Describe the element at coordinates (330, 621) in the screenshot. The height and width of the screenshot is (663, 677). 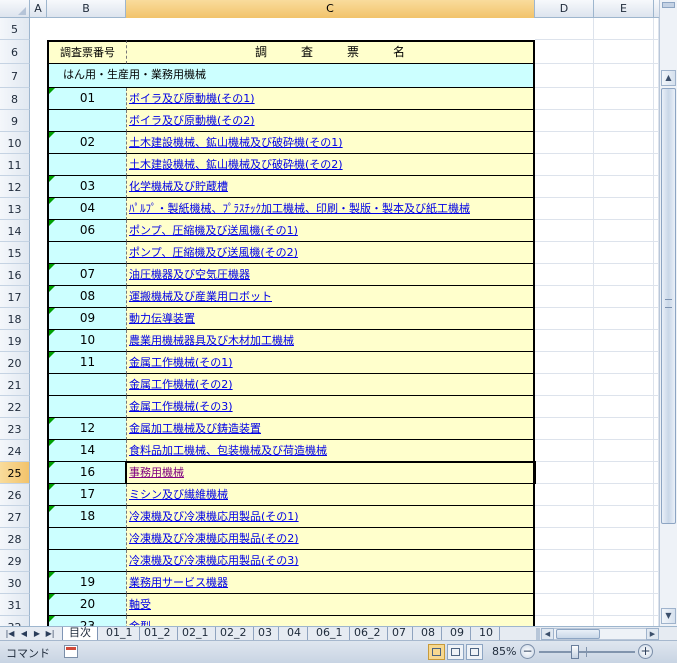
I see `survey-title-cell: 金型` at that location.